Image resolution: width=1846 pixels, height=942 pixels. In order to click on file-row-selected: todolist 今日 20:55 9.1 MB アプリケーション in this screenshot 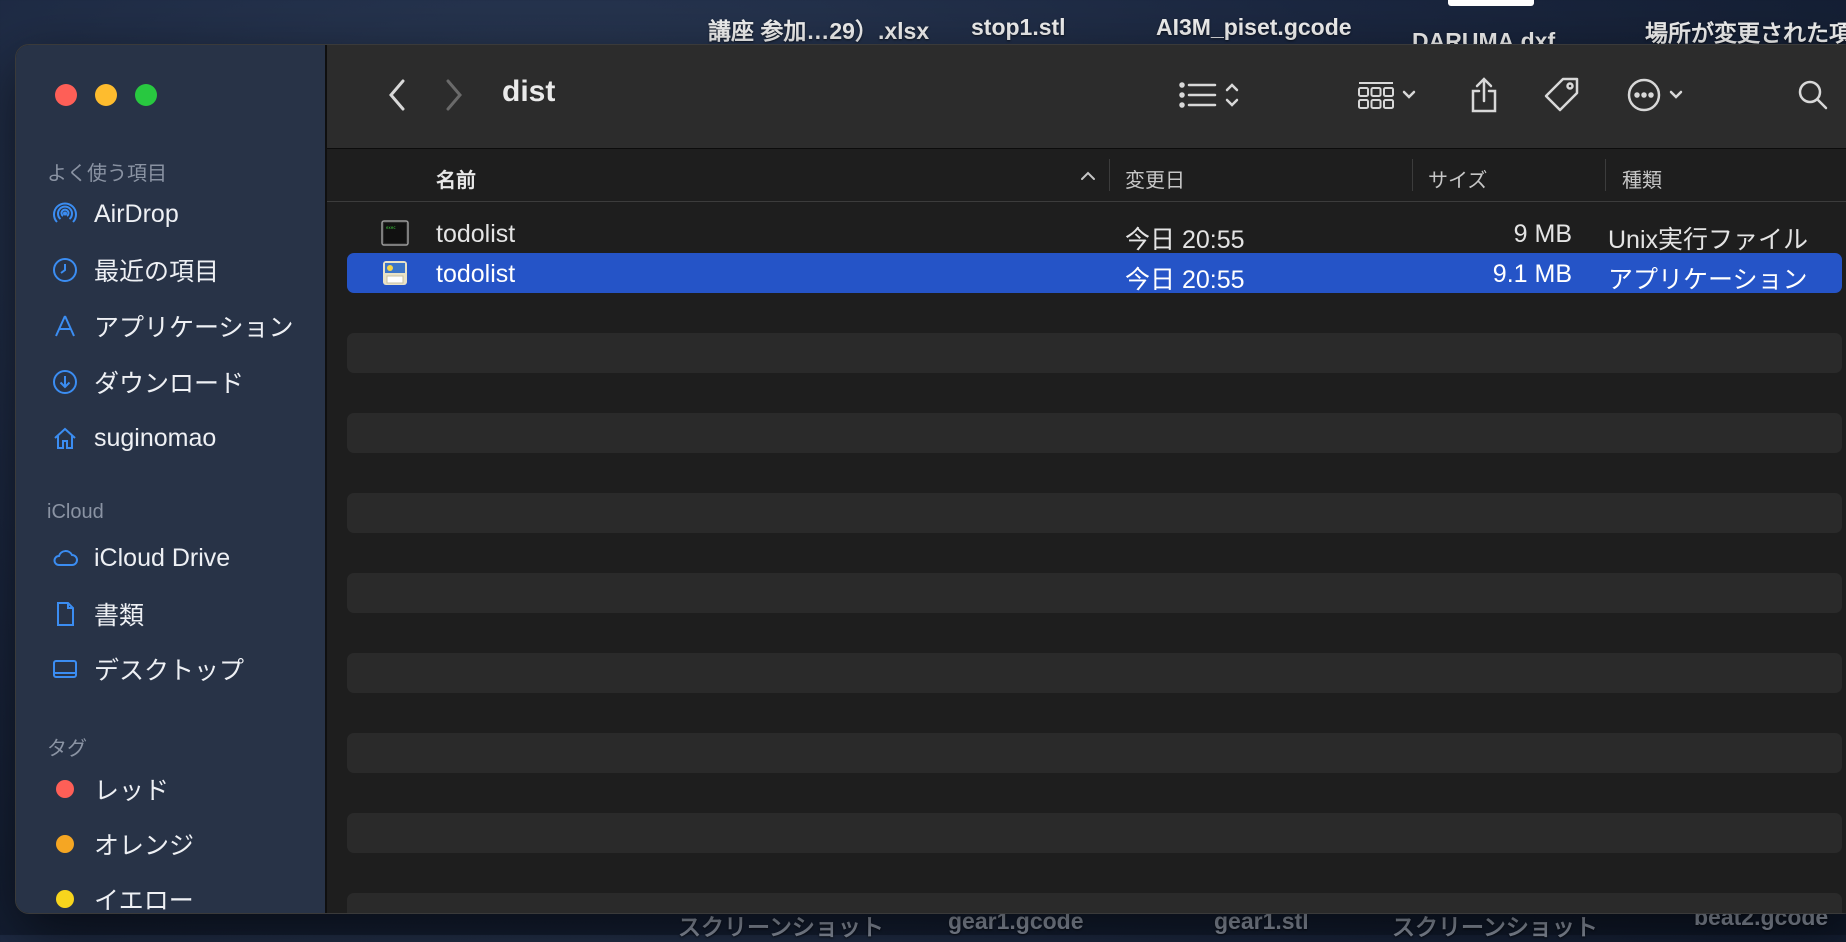, I will do `click(1094, 273)`.